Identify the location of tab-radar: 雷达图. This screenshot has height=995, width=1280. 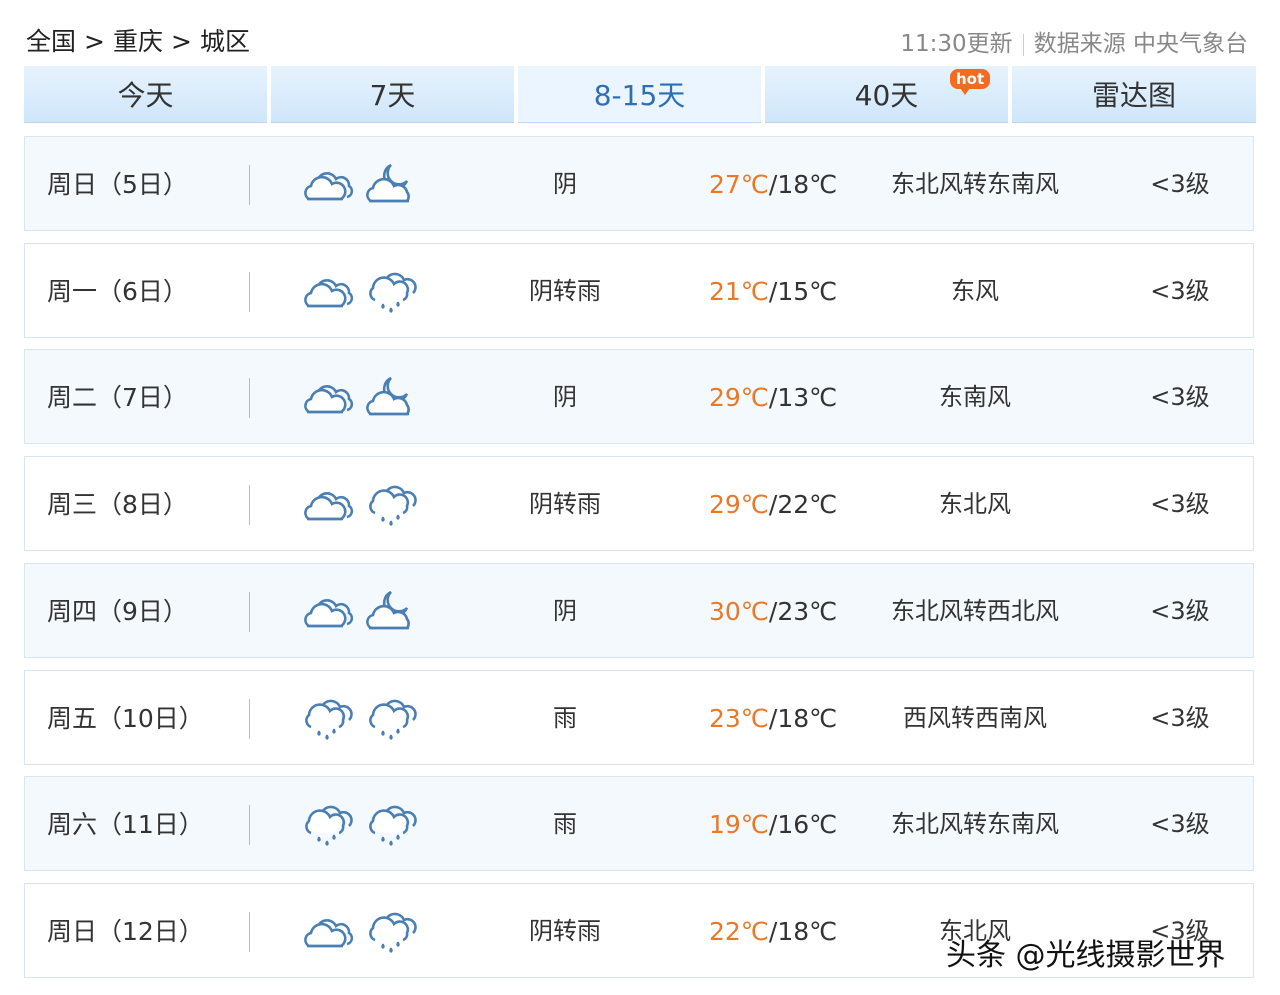
(1134, 94).